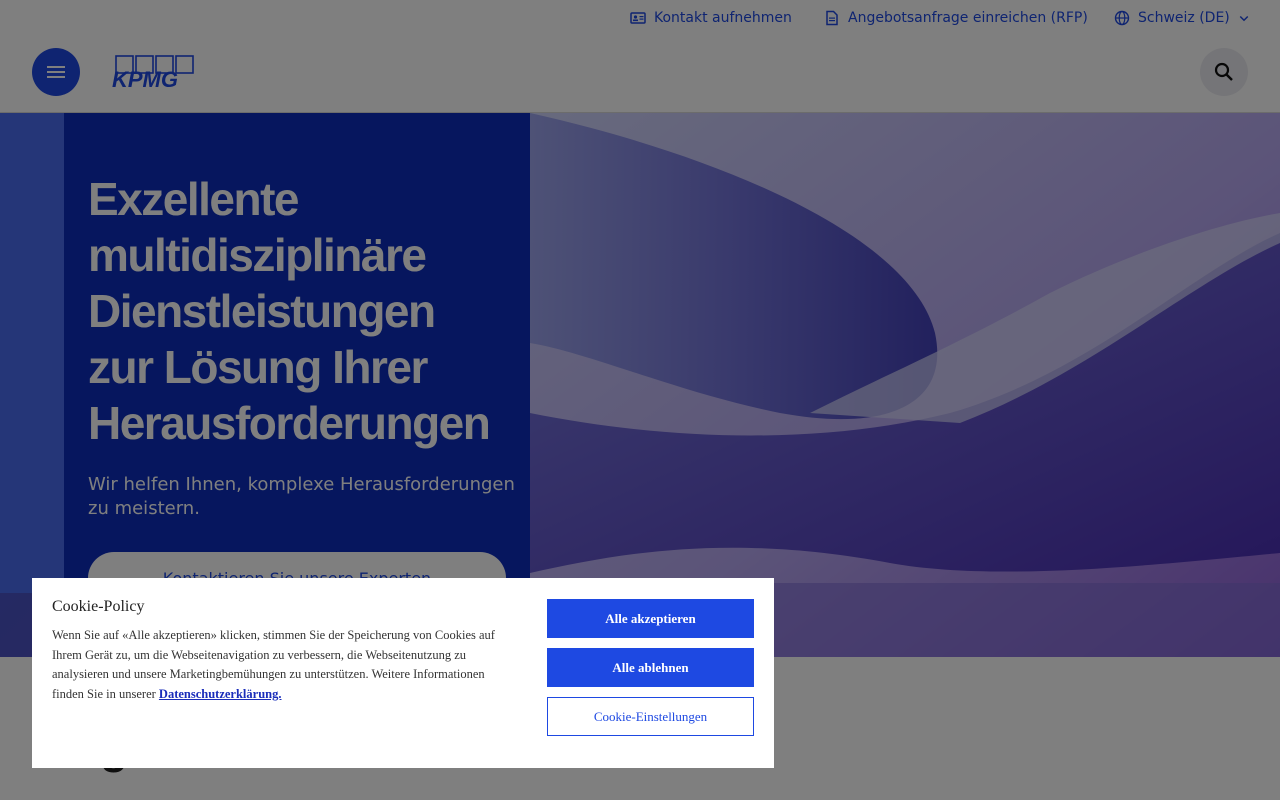 Image resolution: width=1280 pixels, height=800 pixels. I want to click on privacy-policy-link: Datenschutzerklärung., so click(220, 694).